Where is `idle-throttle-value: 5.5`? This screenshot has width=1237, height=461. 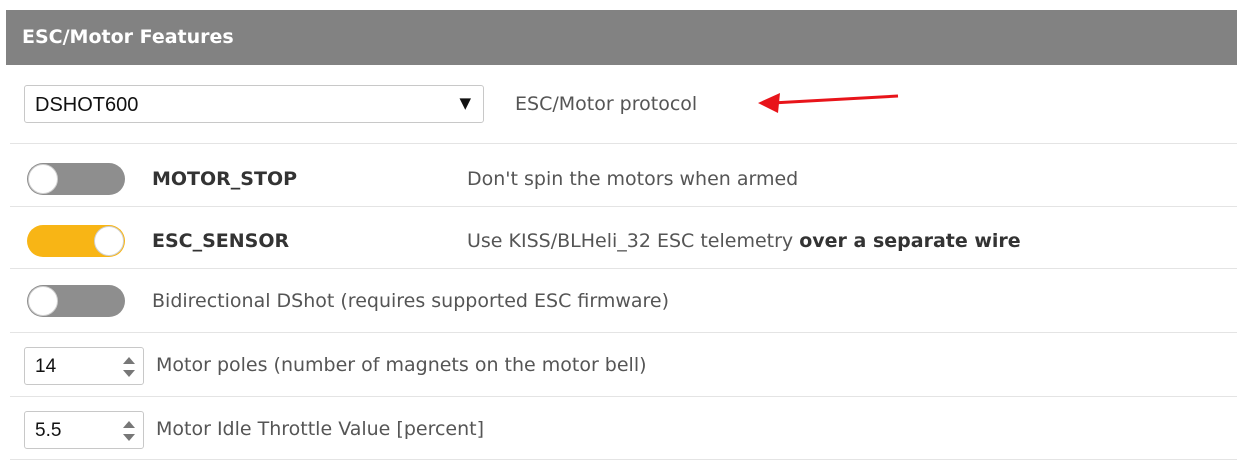 idle-throttle-value: 5.5 is located at coordinates (48, 430).